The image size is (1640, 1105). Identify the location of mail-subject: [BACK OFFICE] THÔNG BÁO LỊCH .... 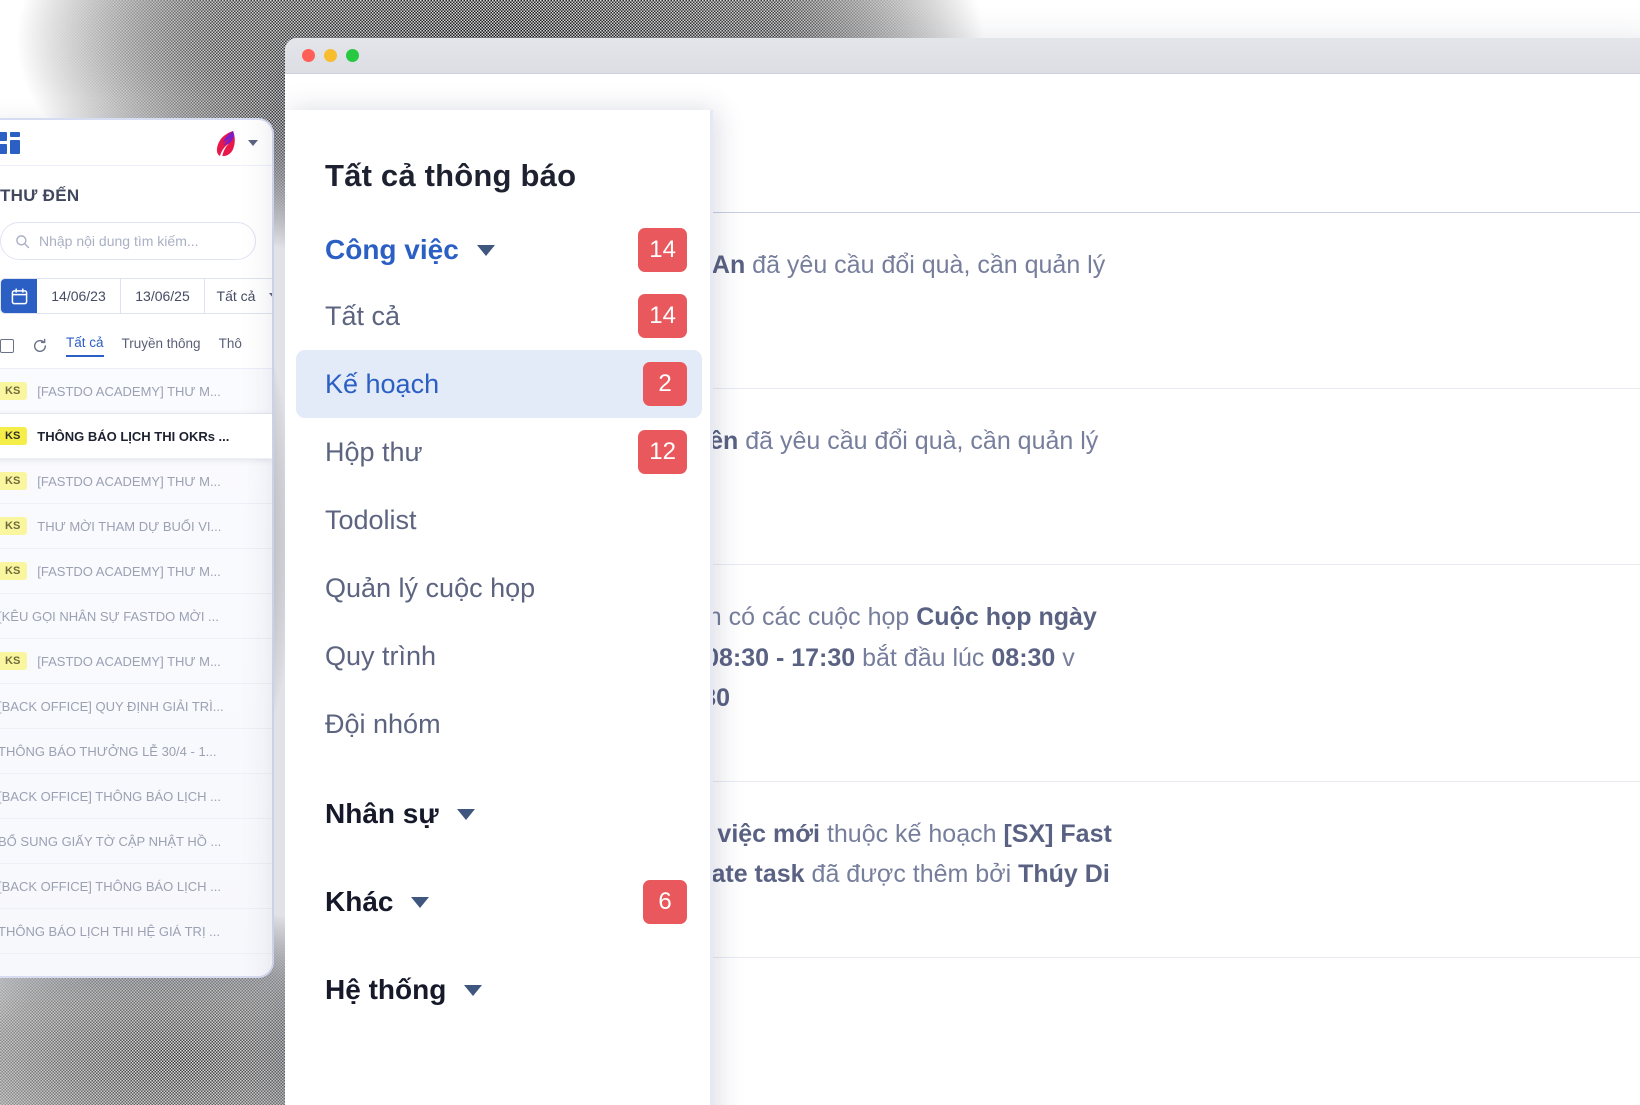
(110, 796).